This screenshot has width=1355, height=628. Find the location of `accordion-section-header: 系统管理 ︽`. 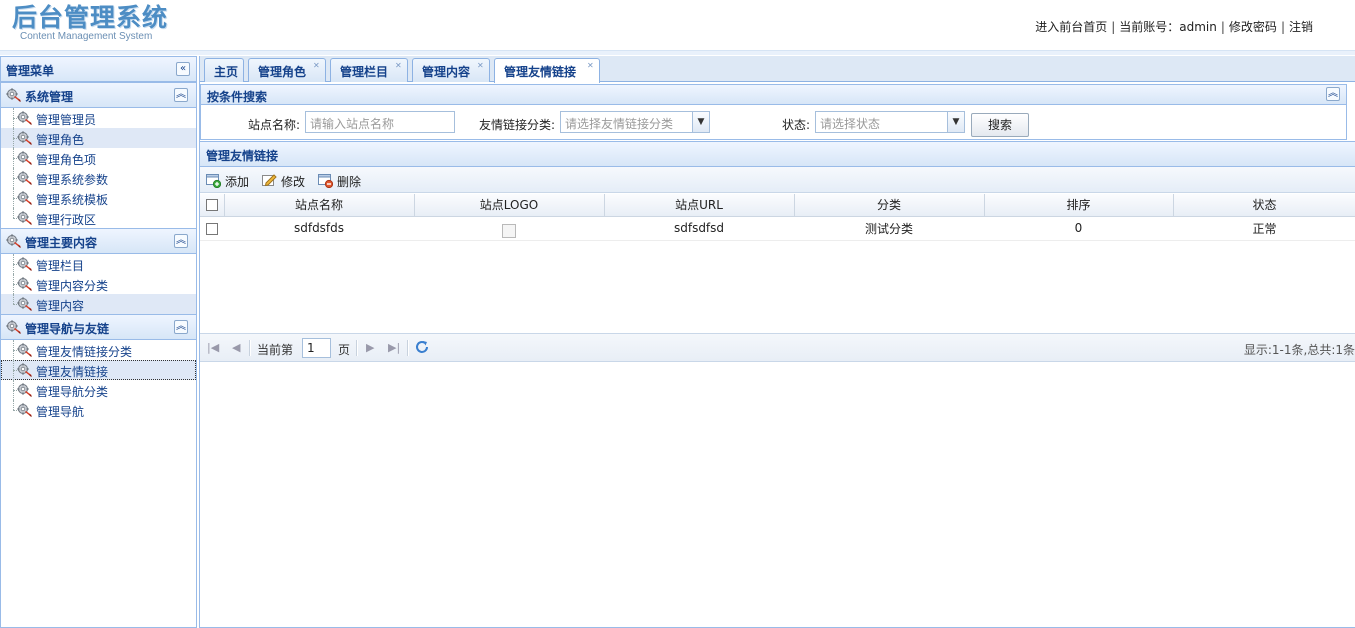

accordion-section-header: 系统管理 ︽ is located at coordinates (98, 95).